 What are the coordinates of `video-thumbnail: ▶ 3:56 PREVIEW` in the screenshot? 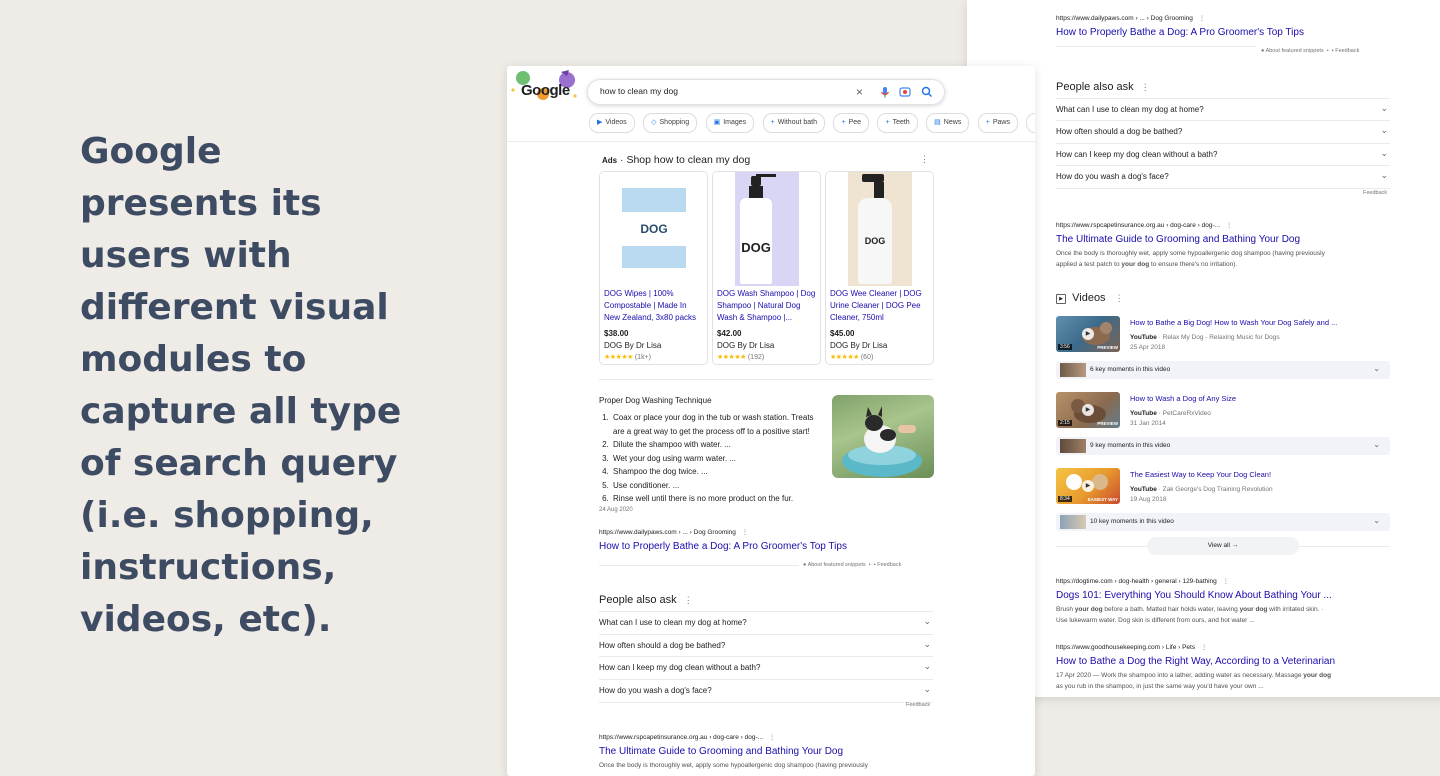 It's located at (1088, 334).